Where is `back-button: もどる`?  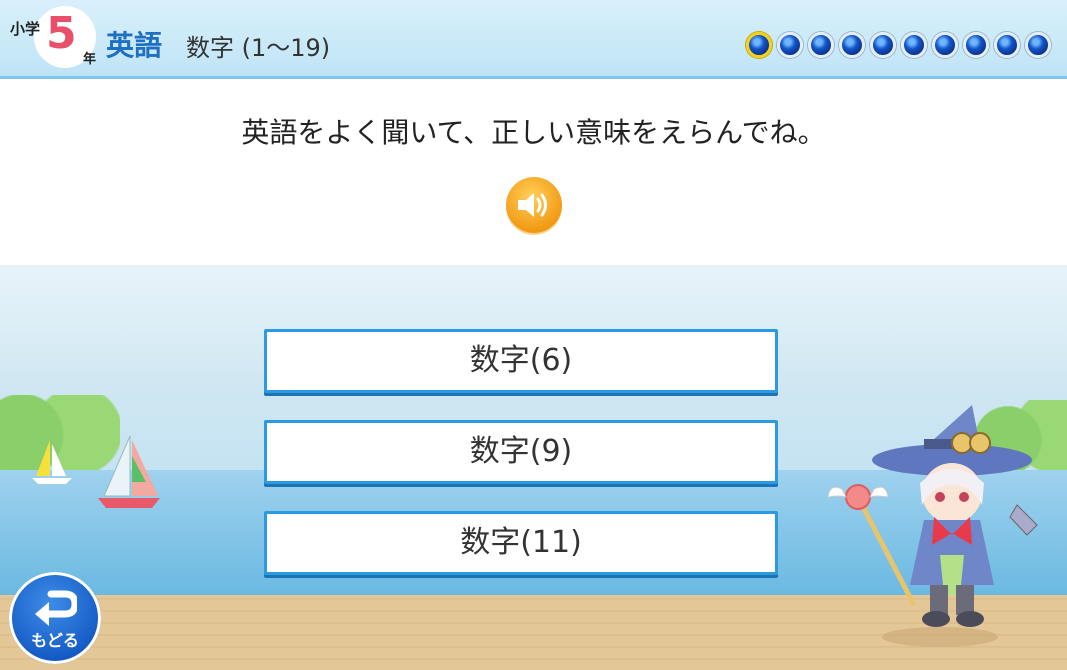
back-button: もどる is located at coordinates (55, 618).